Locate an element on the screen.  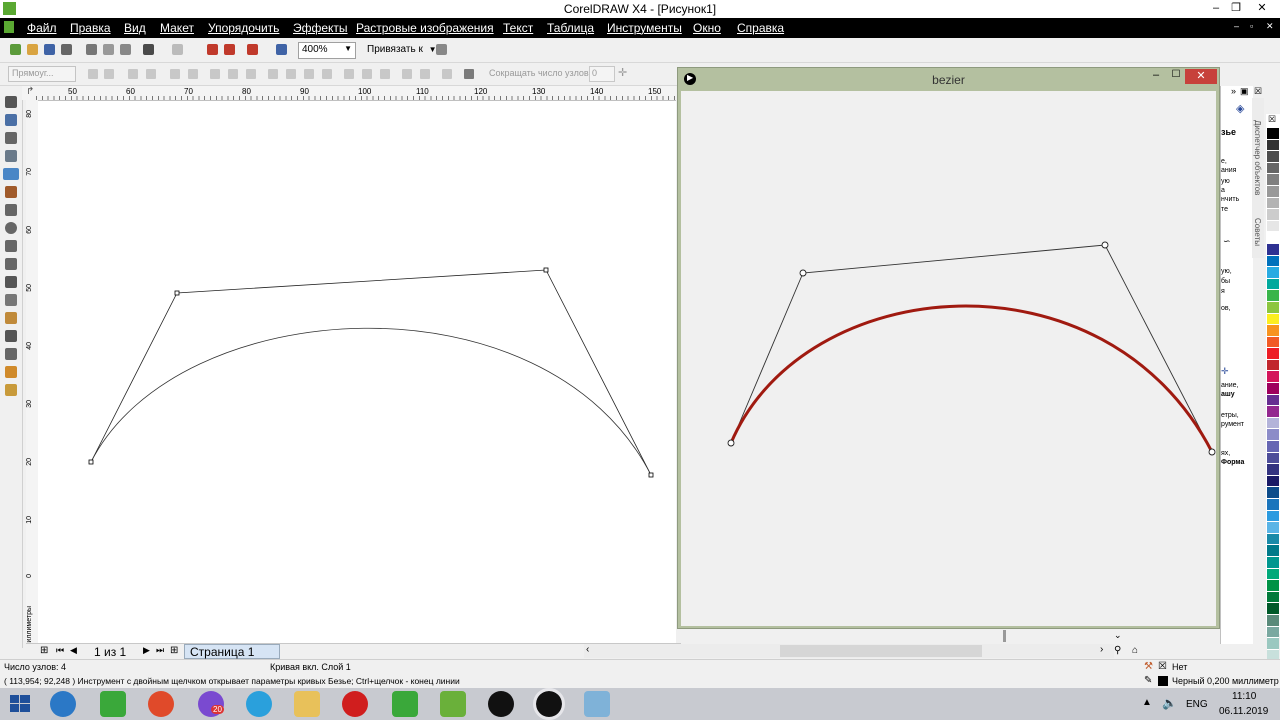
export-icon is located at coordinates (229, 49).